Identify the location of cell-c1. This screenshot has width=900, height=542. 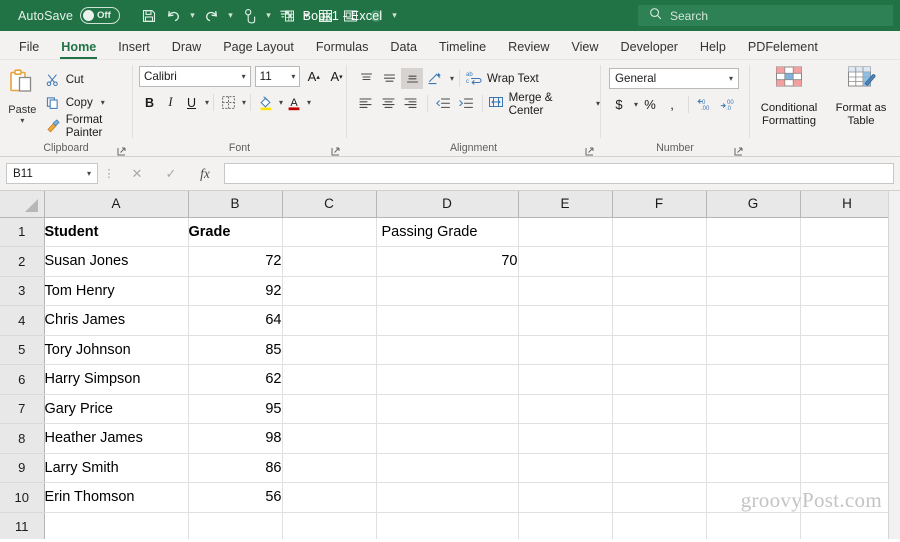
(329, 232).